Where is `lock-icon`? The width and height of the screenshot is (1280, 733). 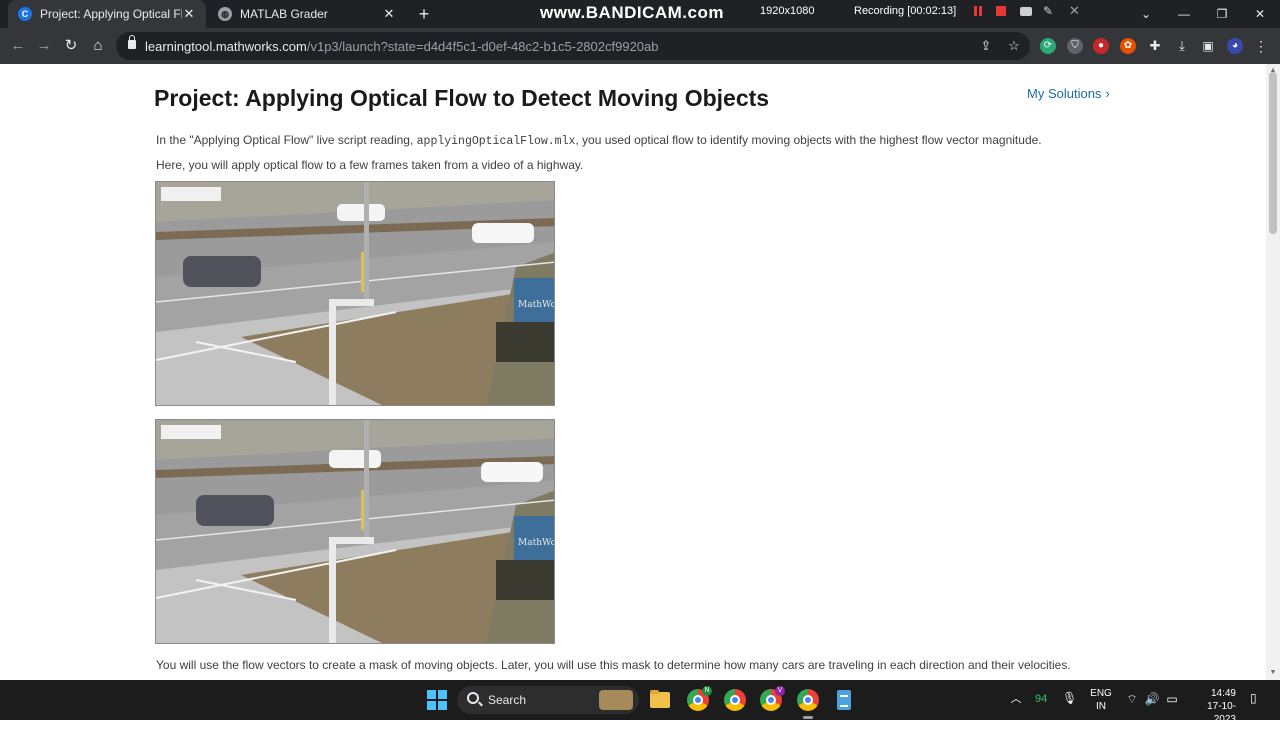
lock-icon is located at coordinates (132, 42).